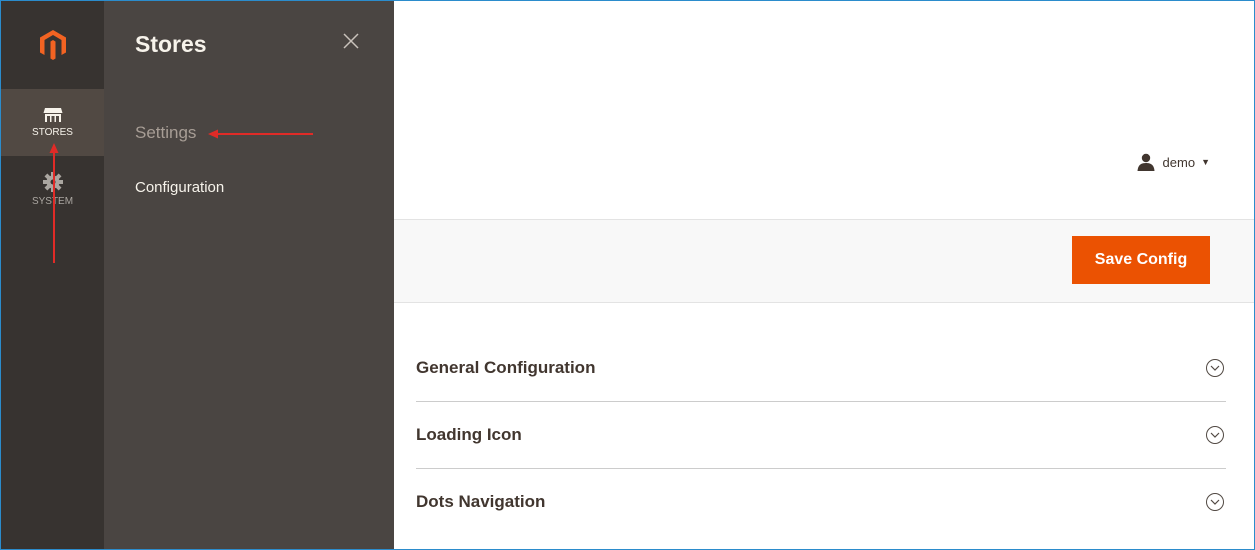 The width and height of the screenshot is (1255, 550). What do you see at coordinates (481, 501) in the screenshot?
I see `section-title: Dots Navigation` at bounding box center [481, 501].